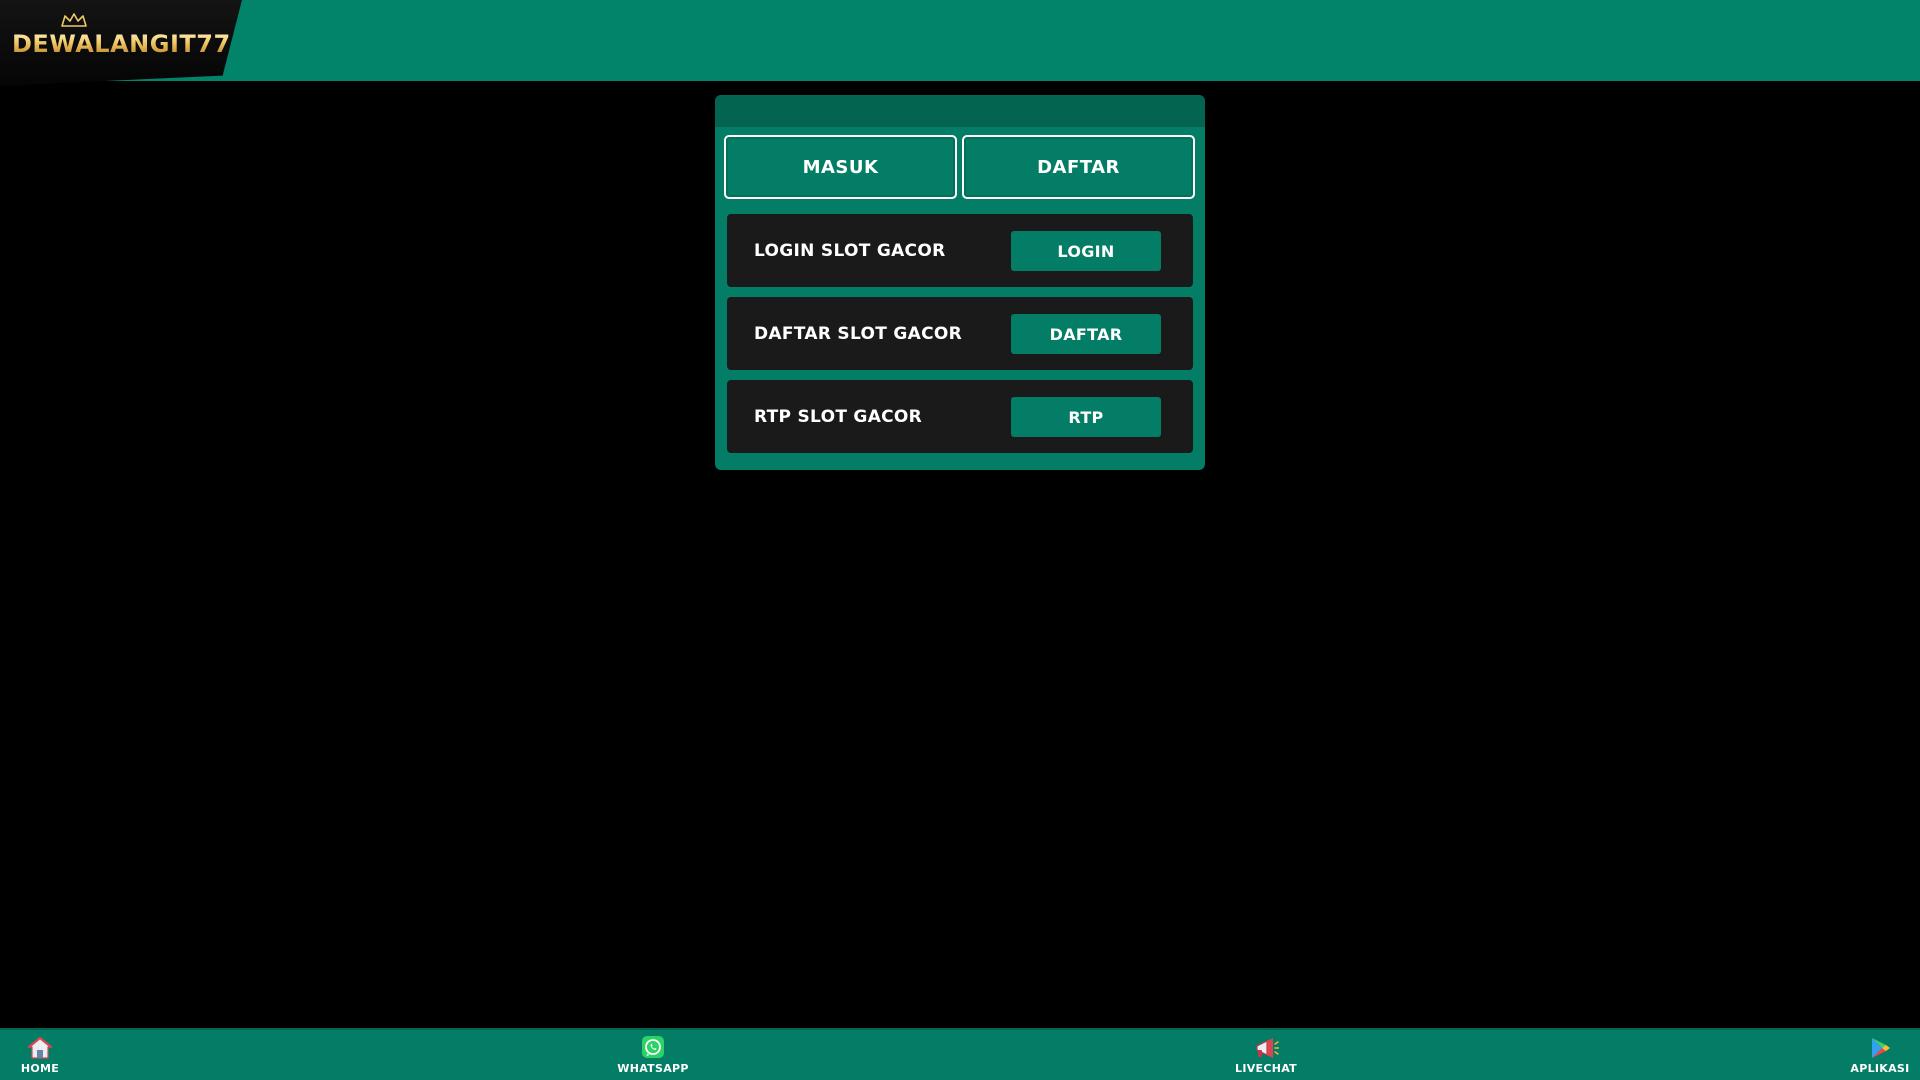 Image resolution: width=1920 pixels, height=1080 pixels. I want to click on rtp-button: RTP, so click(1086, 417).